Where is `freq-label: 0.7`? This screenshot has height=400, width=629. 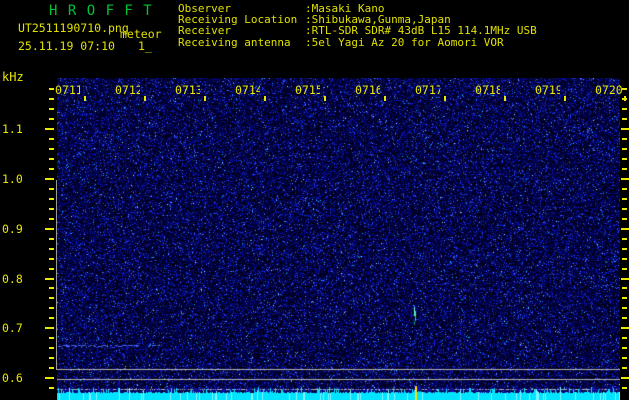 freq-label: 0.7 is located at coordinates (12, 328).